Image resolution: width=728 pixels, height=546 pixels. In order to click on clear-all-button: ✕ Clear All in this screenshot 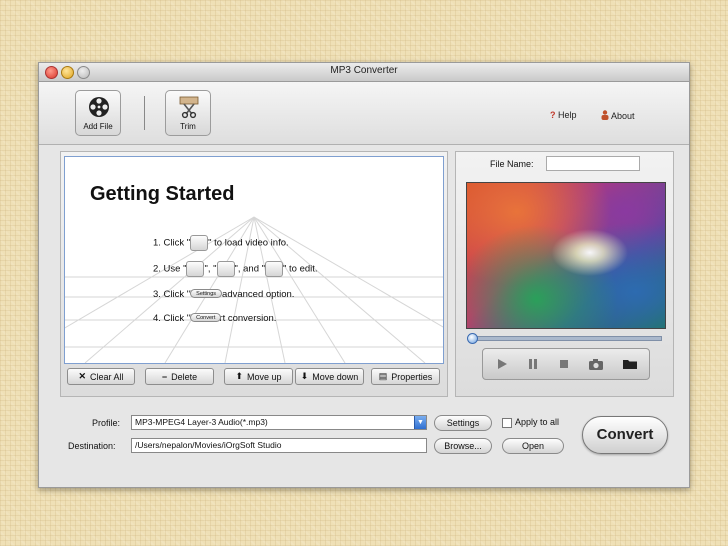, I will do `click(101, 376)`.